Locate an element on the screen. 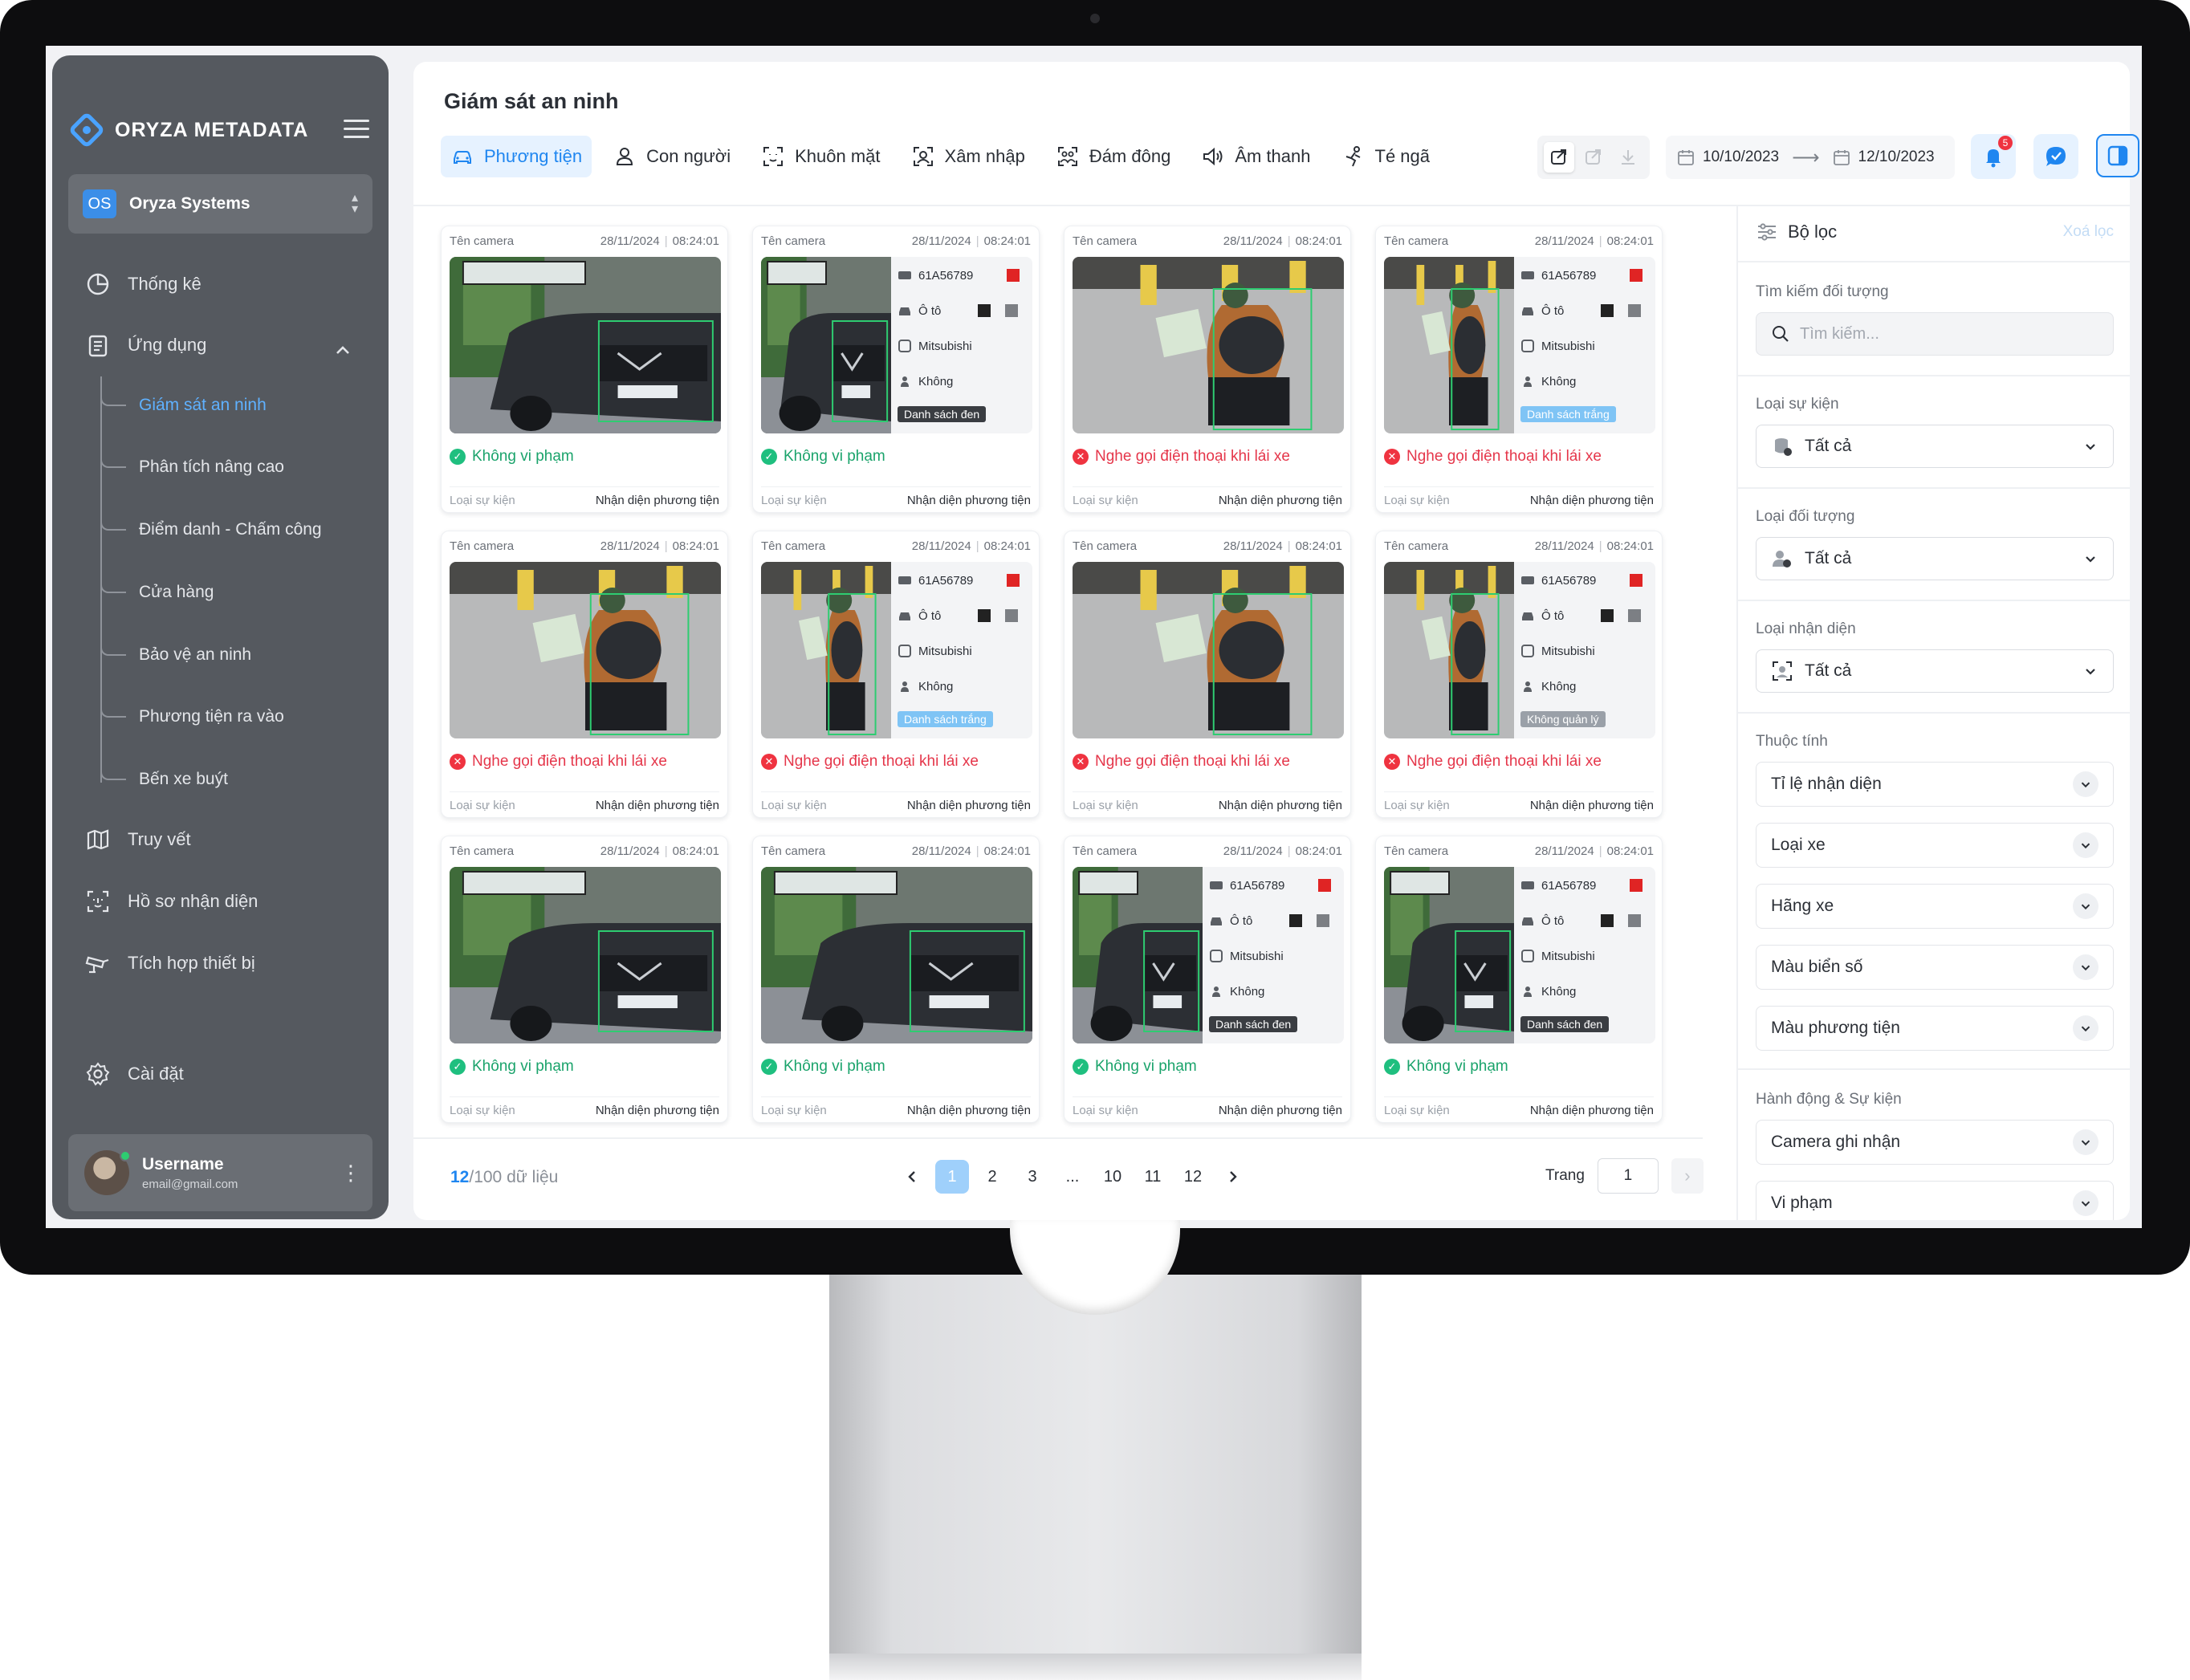 This screenshot has height=1680, width=2190. subnav-giam-sat-an-ninh: Giám sát an ninh is located at coordinates (183, 402).